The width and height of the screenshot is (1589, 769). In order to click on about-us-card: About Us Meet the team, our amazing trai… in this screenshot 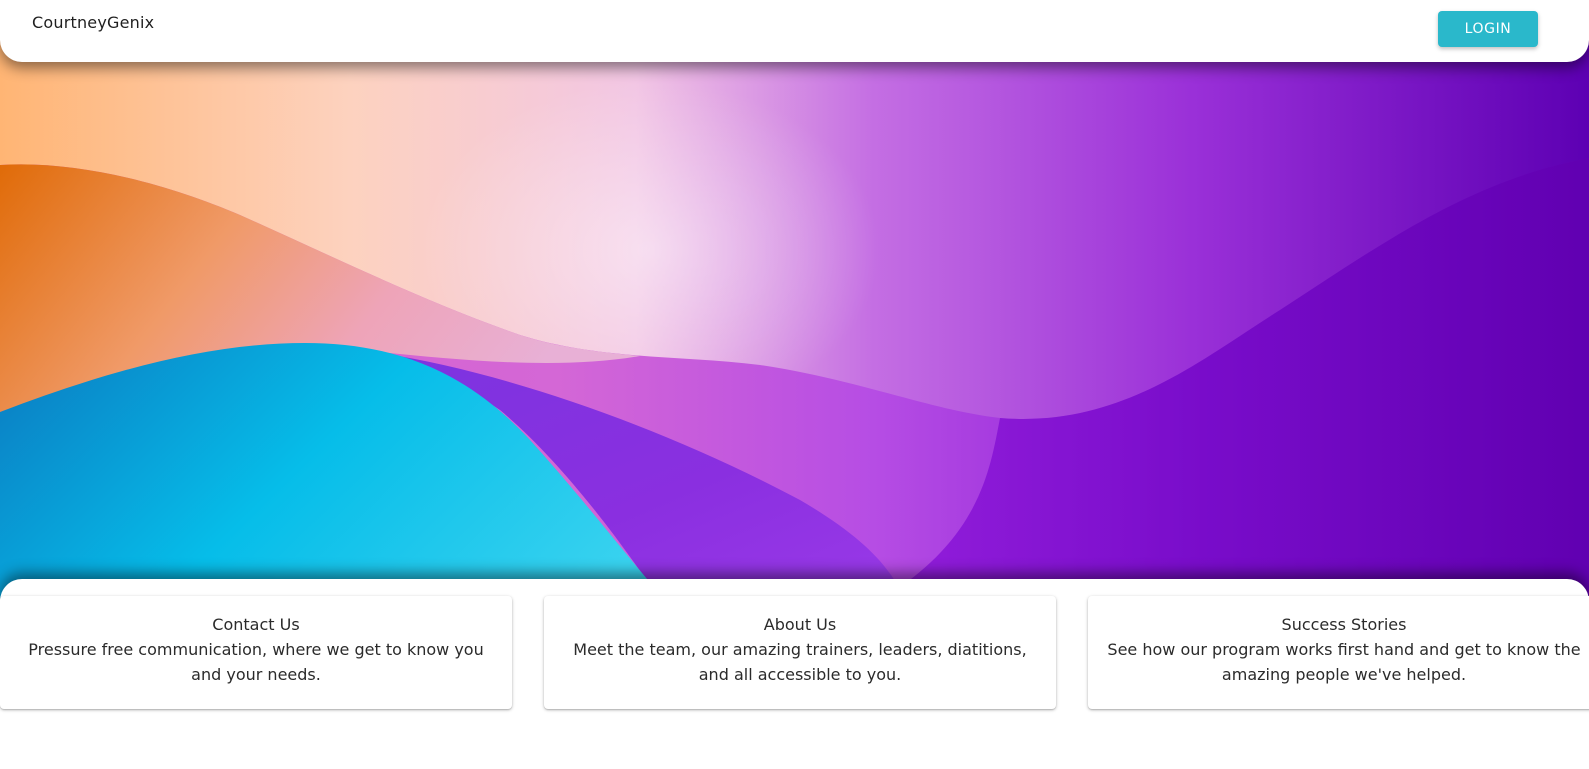, I will do `click(800, 652)`.